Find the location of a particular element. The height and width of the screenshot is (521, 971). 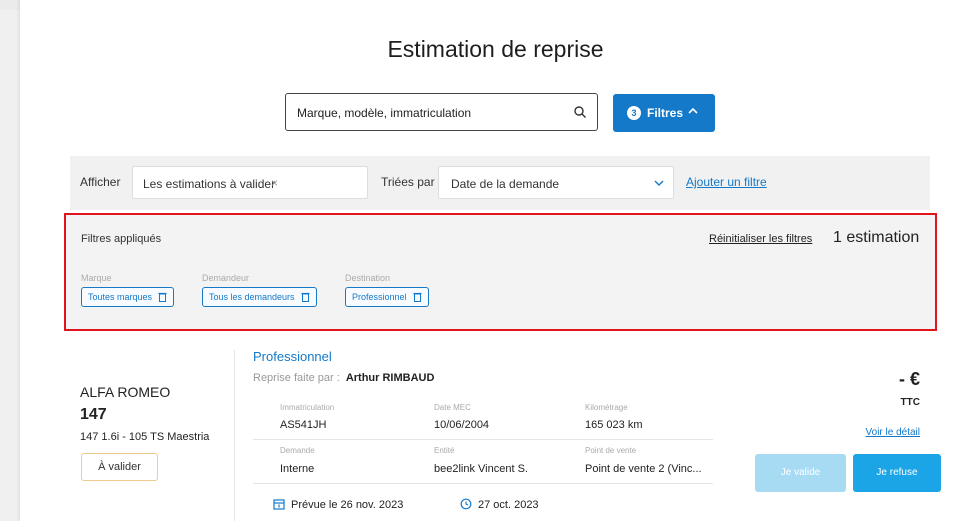

validate-button: Je valide is located at coordinates (800, 473).